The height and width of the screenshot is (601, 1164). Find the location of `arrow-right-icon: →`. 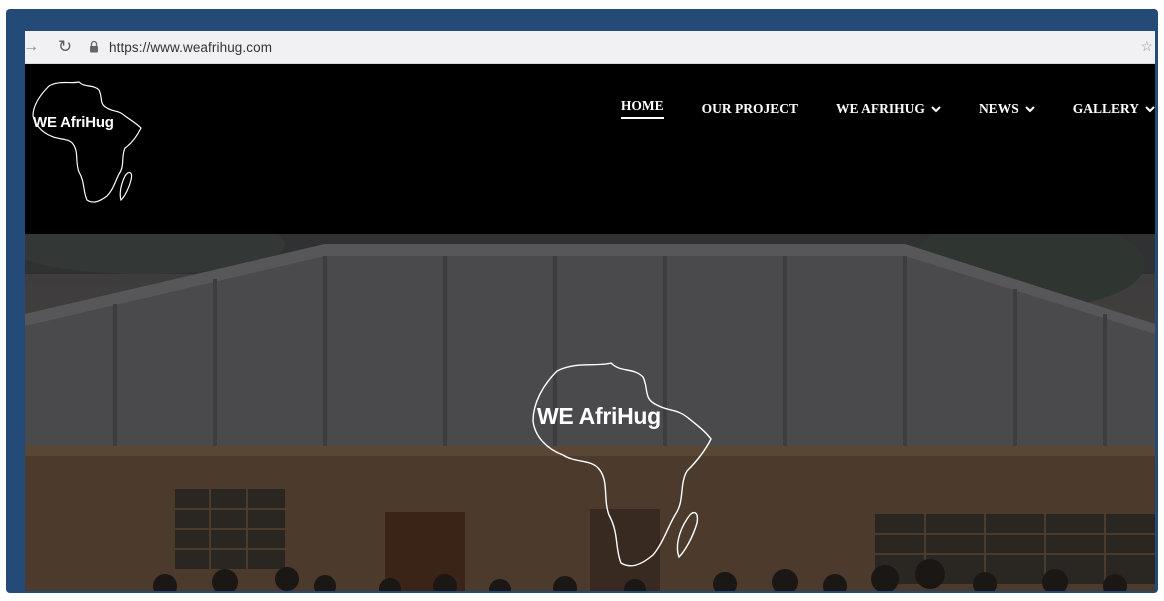

arrow-right-icon: → is located at coordinates (33, 47).